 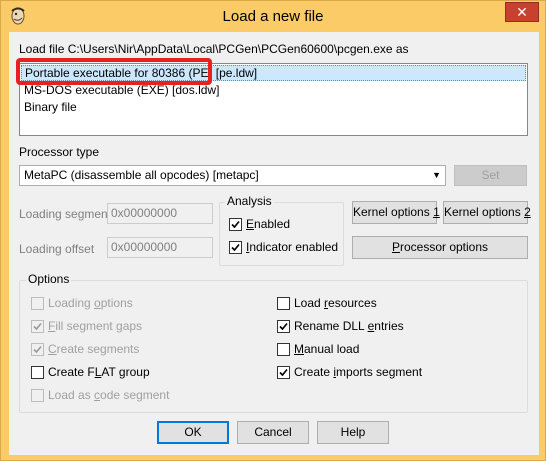 I want to click on window-title: Load a new file, so click(x=273, y=16).